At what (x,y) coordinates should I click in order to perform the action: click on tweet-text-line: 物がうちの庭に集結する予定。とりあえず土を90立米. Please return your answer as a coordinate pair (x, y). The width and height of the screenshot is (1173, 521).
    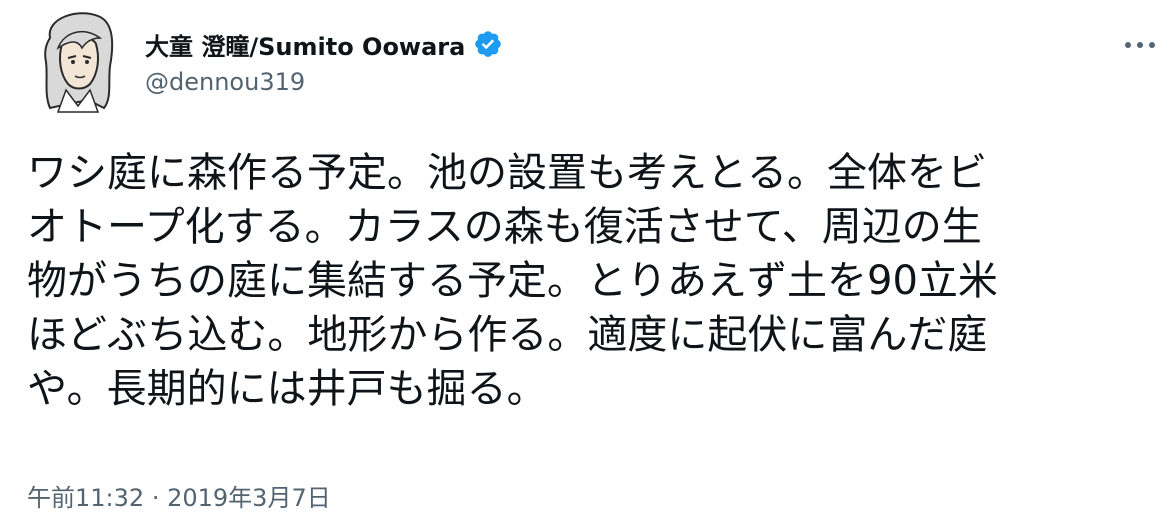
    Looking at the image, I should click on (512, 281).